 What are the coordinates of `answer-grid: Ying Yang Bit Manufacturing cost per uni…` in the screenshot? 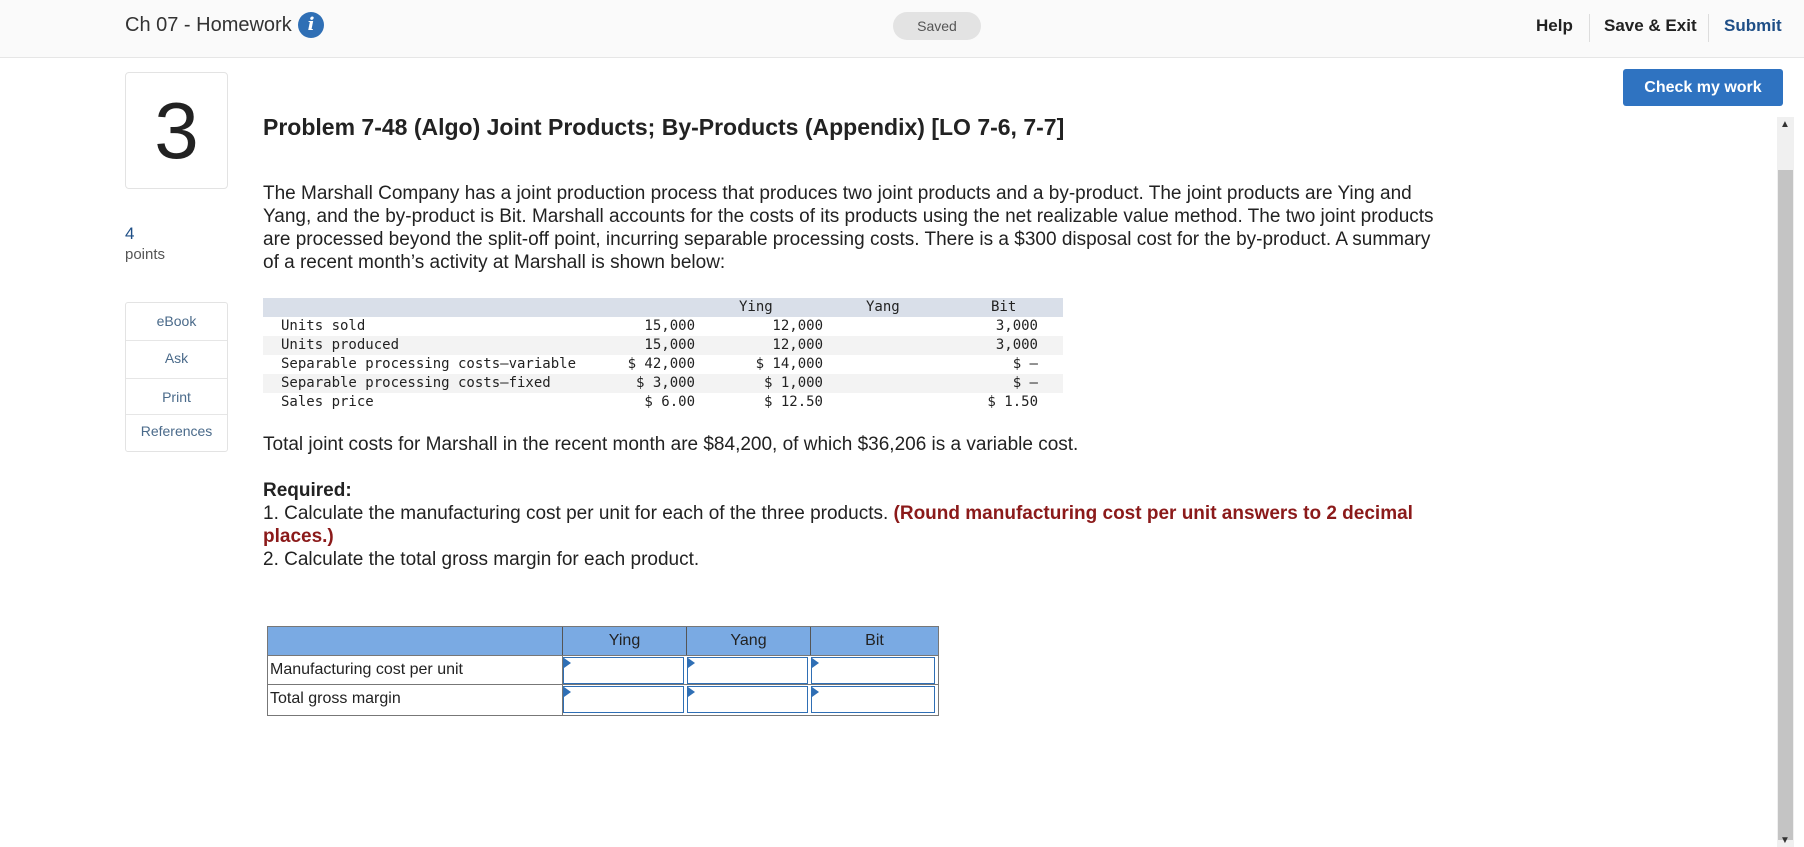 It's located at (603, 671).